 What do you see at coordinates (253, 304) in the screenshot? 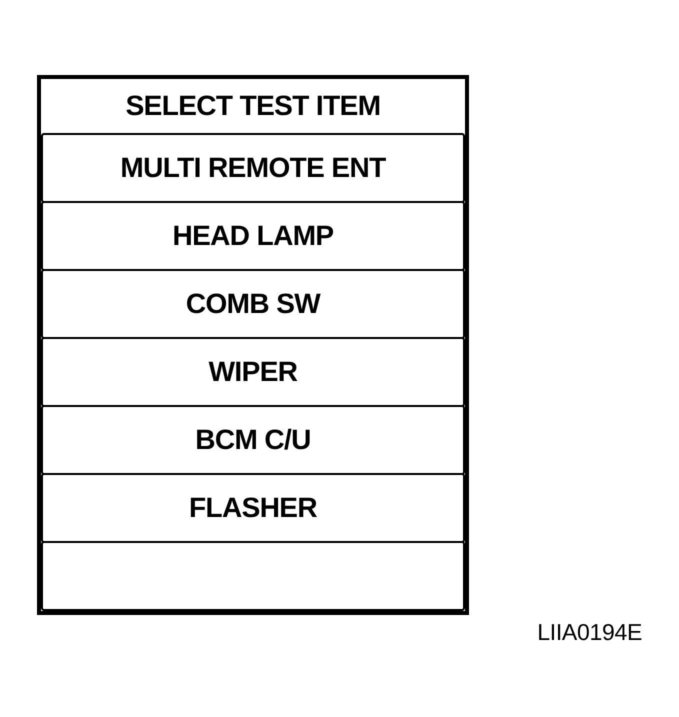
I see `menu-item-button: COMB SW` at bounding box center [253, 304].